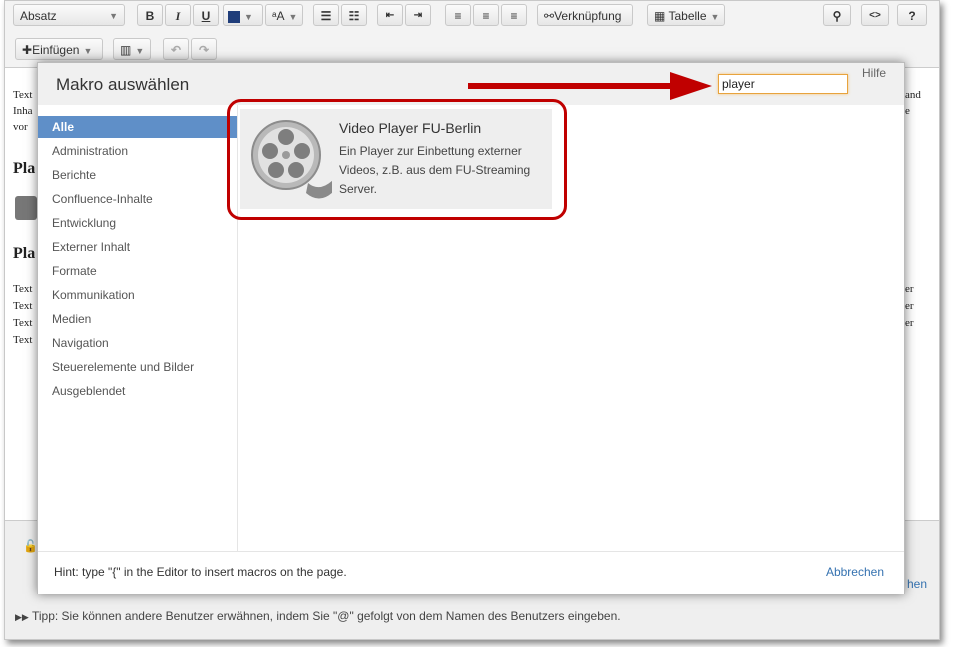  I want to click on category-item-berichte: Berichte, so click(137, 175).